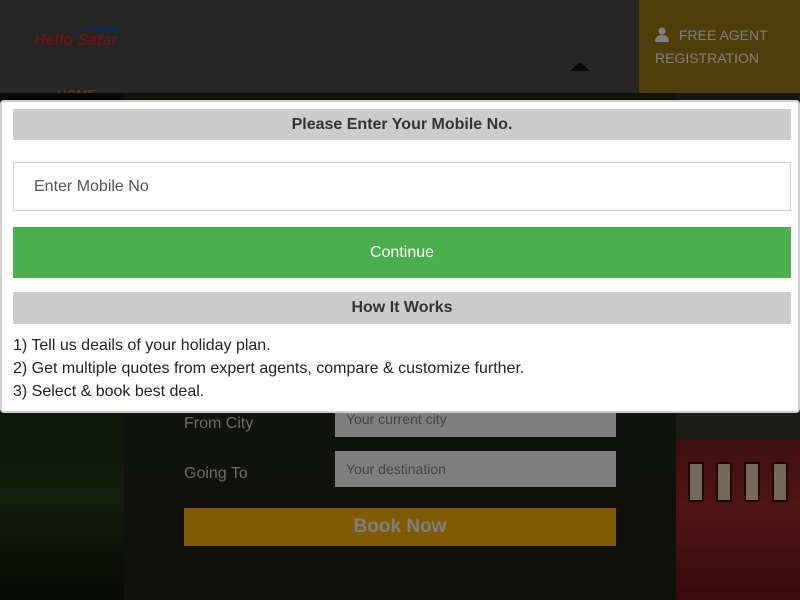  I want to click on step-item: 1) Tell us deails of your holiday plan., so click(142, 345).